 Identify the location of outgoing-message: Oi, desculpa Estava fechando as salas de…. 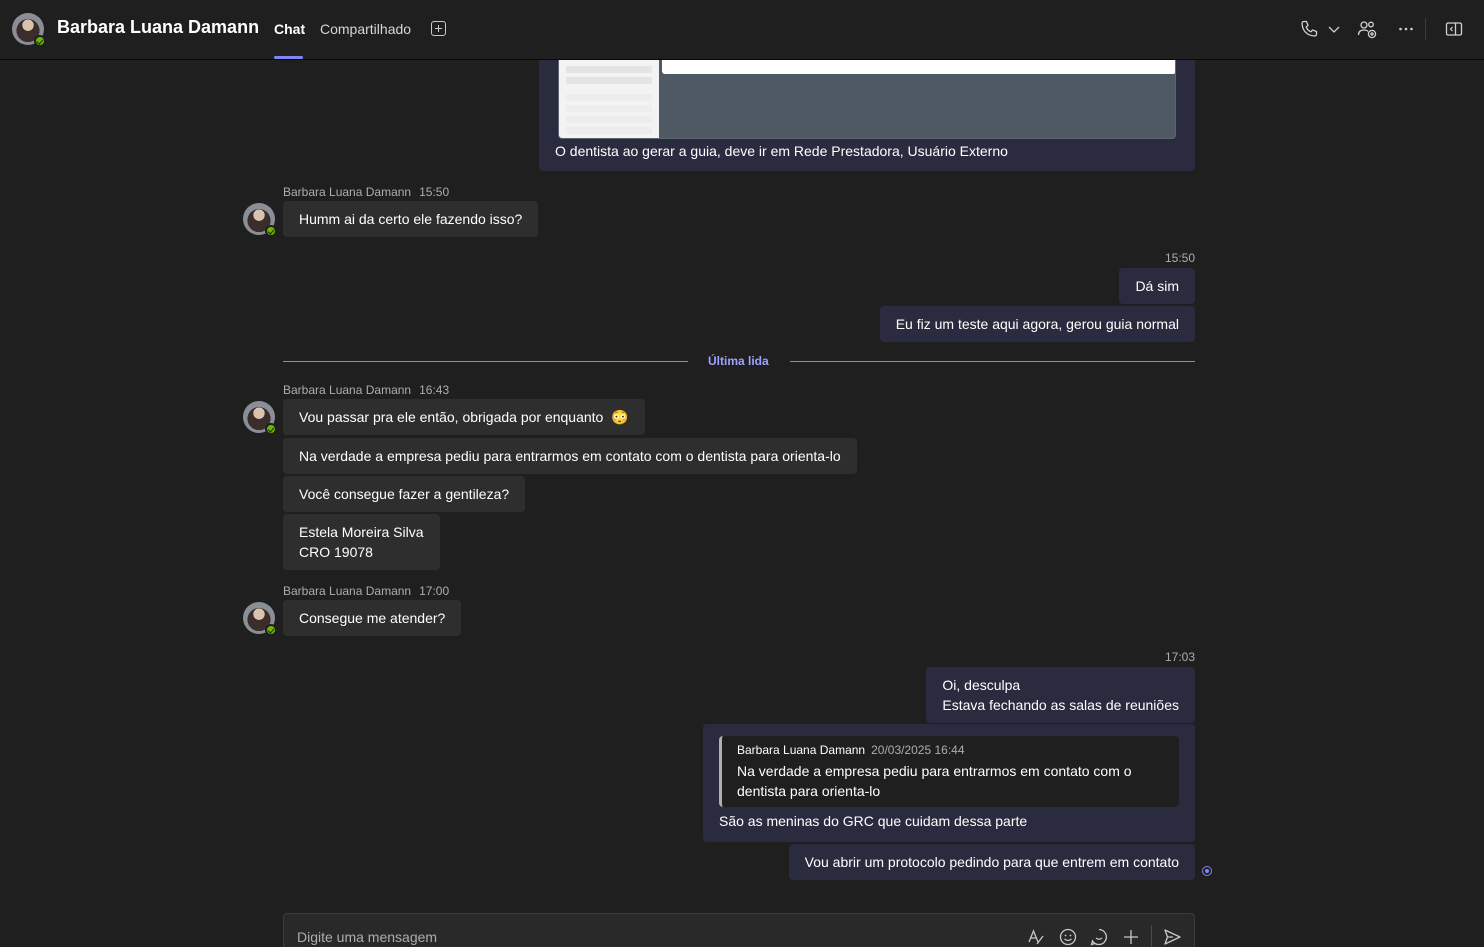
(1060, 695).